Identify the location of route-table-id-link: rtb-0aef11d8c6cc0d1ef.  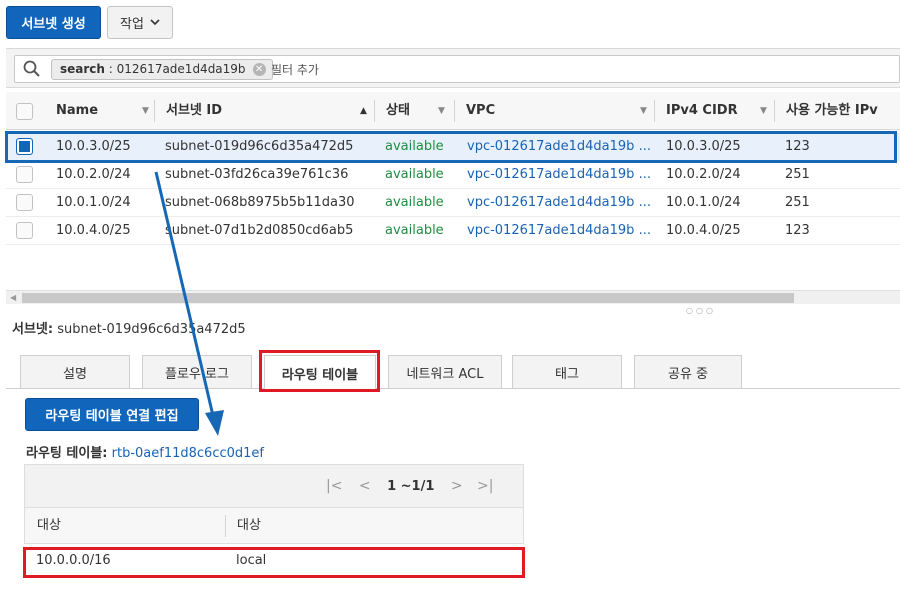
(188, 453).